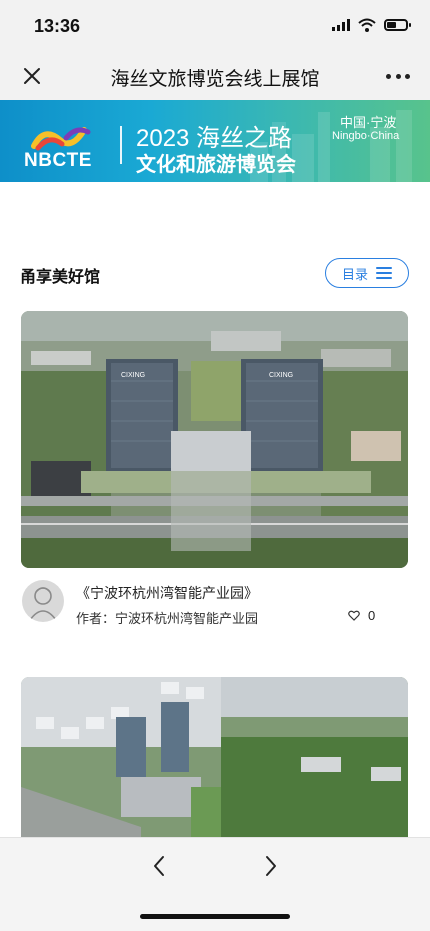 The height and width of the screenshot is (931, 430). I want to click on catalog-label: 目录, so click(354, 274).